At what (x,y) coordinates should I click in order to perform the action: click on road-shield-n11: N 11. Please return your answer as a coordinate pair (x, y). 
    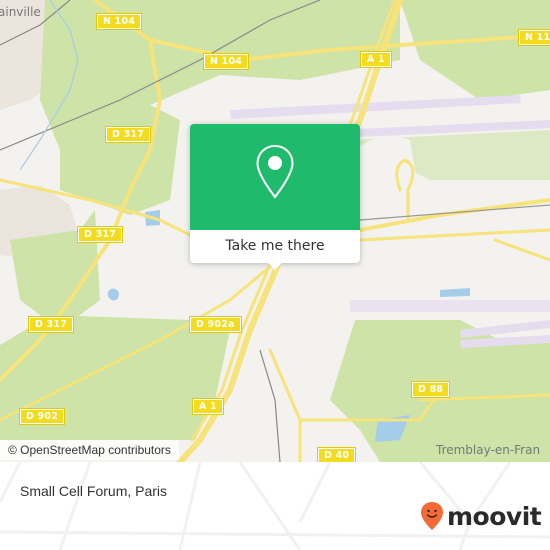
    Looking at the image, I should click on (533, 37).